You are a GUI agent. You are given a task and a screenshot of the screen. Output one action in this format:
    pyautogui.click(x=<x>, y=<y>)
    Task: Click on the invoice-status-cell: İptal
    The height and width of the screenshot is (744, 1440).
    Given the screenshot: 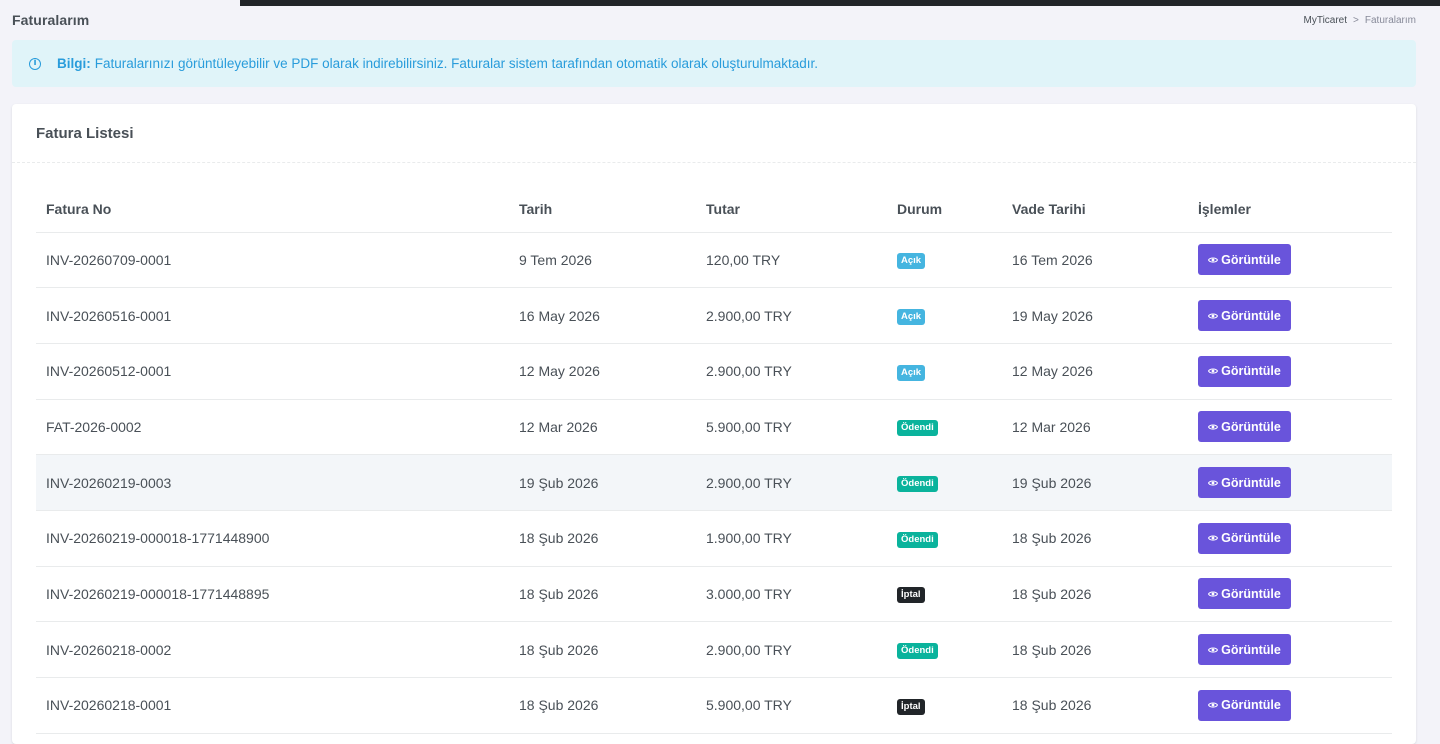 What is the action you would take?
    pyautogui.click(x=944, y=705)
    